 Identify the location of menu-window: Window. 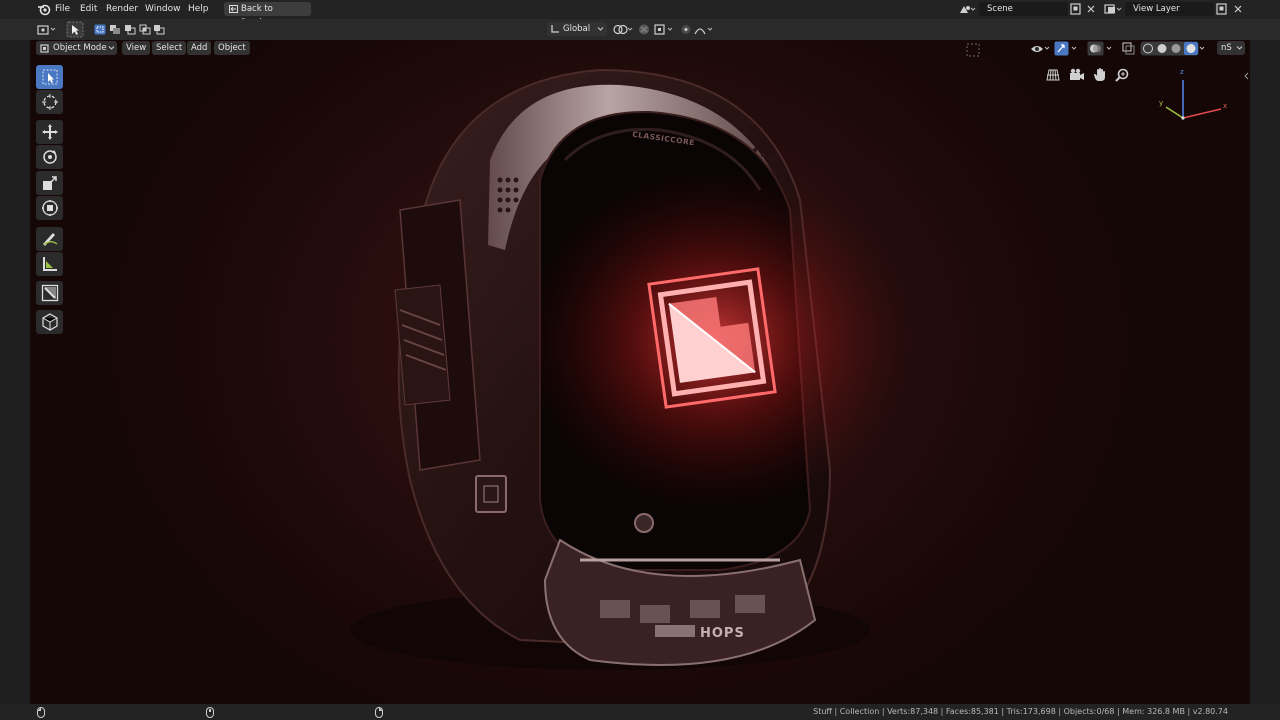
(163, 9).